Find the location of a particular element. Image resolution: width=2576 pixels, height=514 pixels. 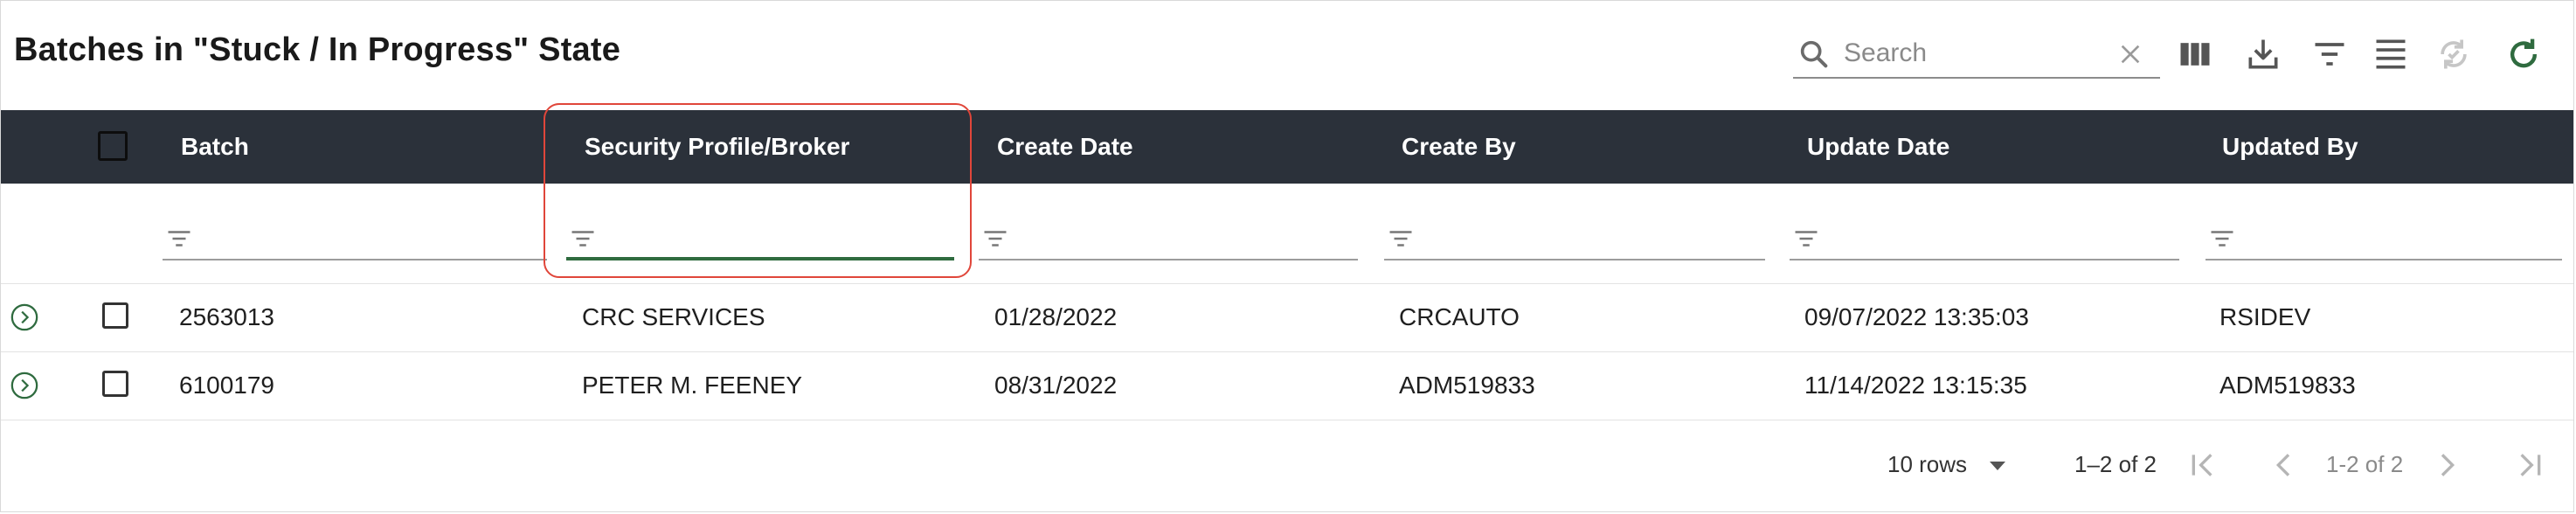

cell-batch: 6100179 is located at coordinates (227, 385).